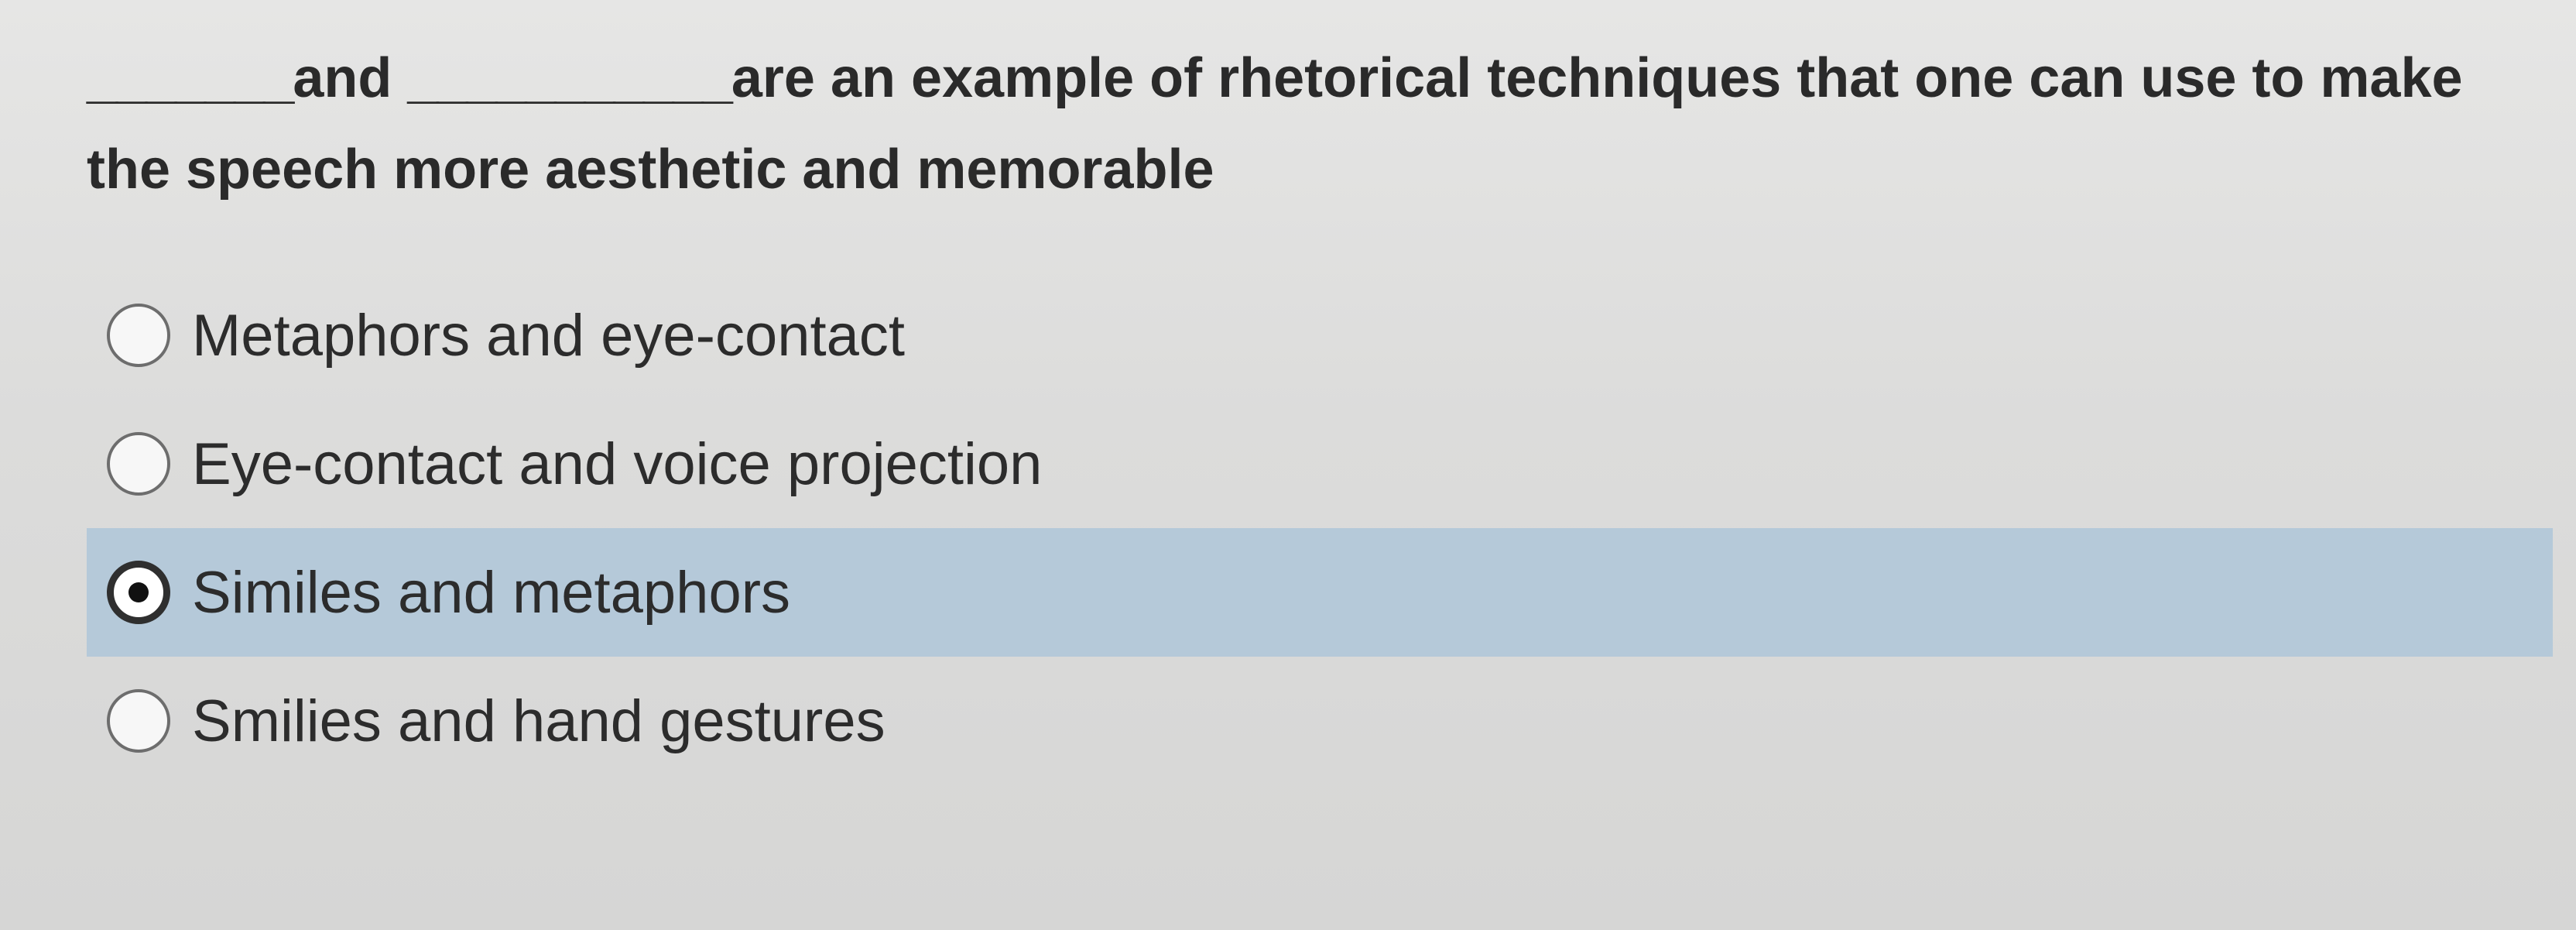 The height and width of the screenshot is (930, 2576). I want to click on question-blank-1: _______, so click(190, 78).